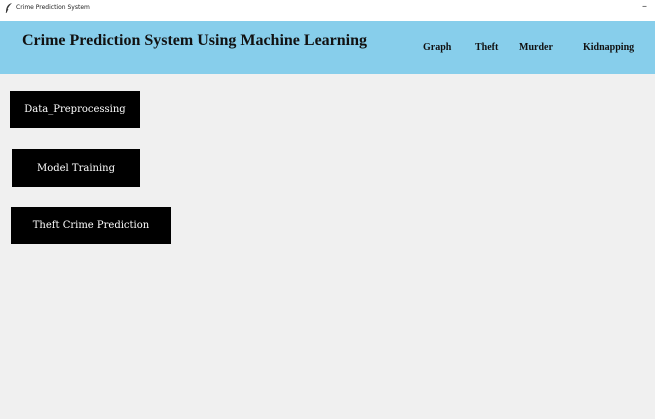  I want to click on nav-theft: Theft, so click(486, 47).